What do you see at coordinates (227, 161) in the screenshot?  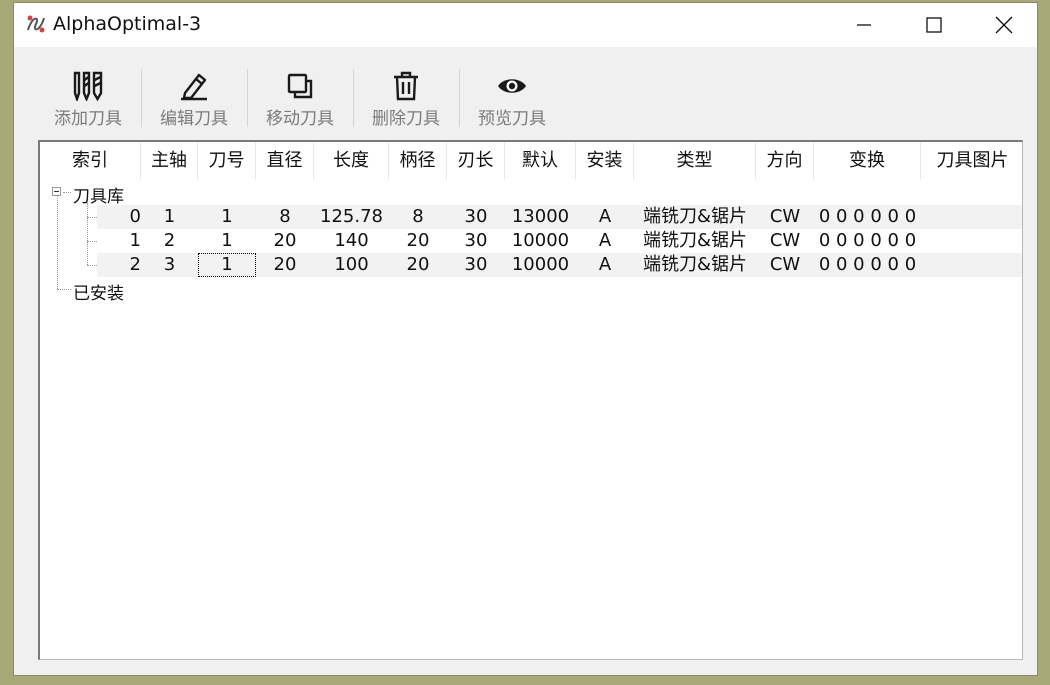 I see `column-header-tool-number: 刀号` at bounding box center [227, 161].